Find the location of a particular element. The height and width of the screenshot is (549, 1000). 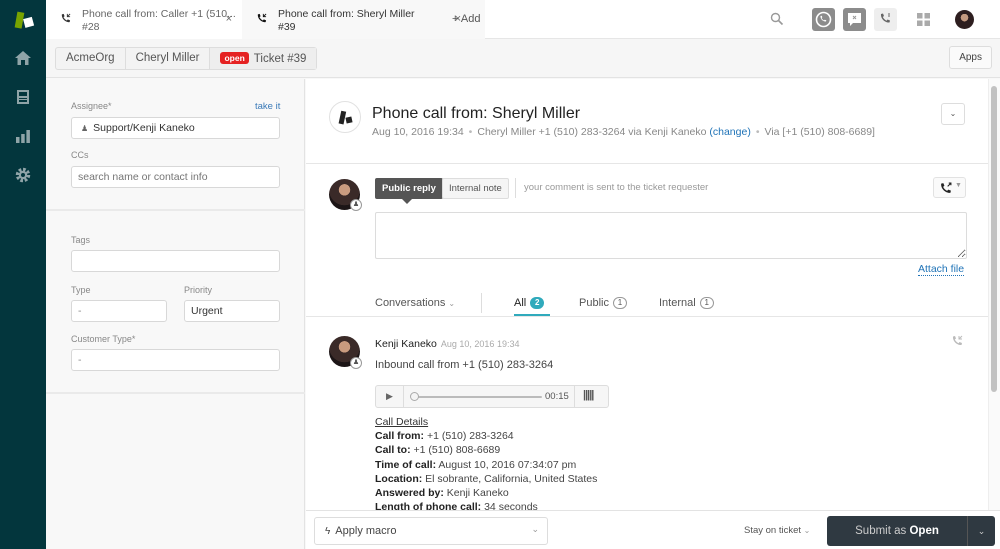

tab-ticket-28: Phone call from: Caller +1 (510... #28 × is located at coordinates (144, 19).